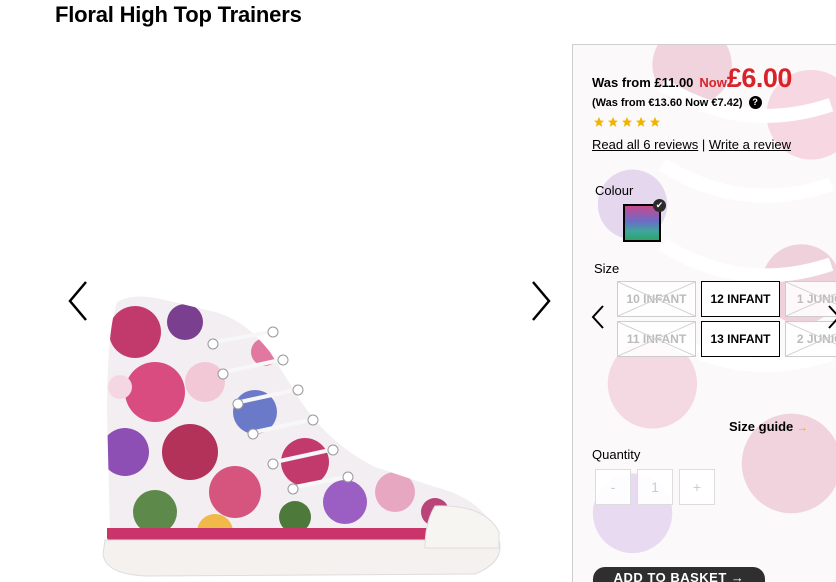 The image size is (836, 582). Describe the element at coordinates (655, 487) in the screenshot. I see `quantity-input: 1` at that location.